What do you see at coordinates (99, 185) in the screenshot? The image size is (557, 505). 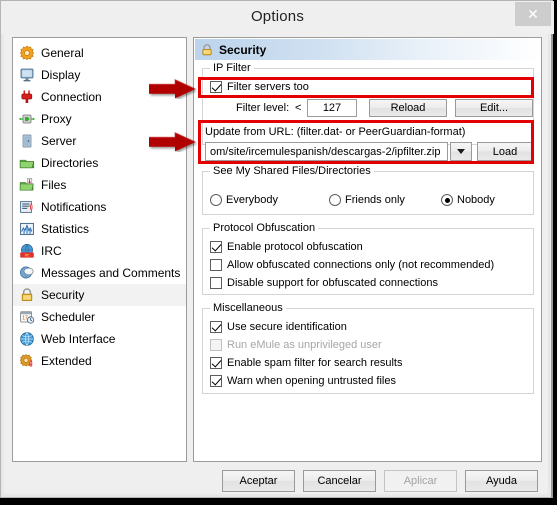 I see `sidebar-item-files: Files` at bounding box center [99, 185].